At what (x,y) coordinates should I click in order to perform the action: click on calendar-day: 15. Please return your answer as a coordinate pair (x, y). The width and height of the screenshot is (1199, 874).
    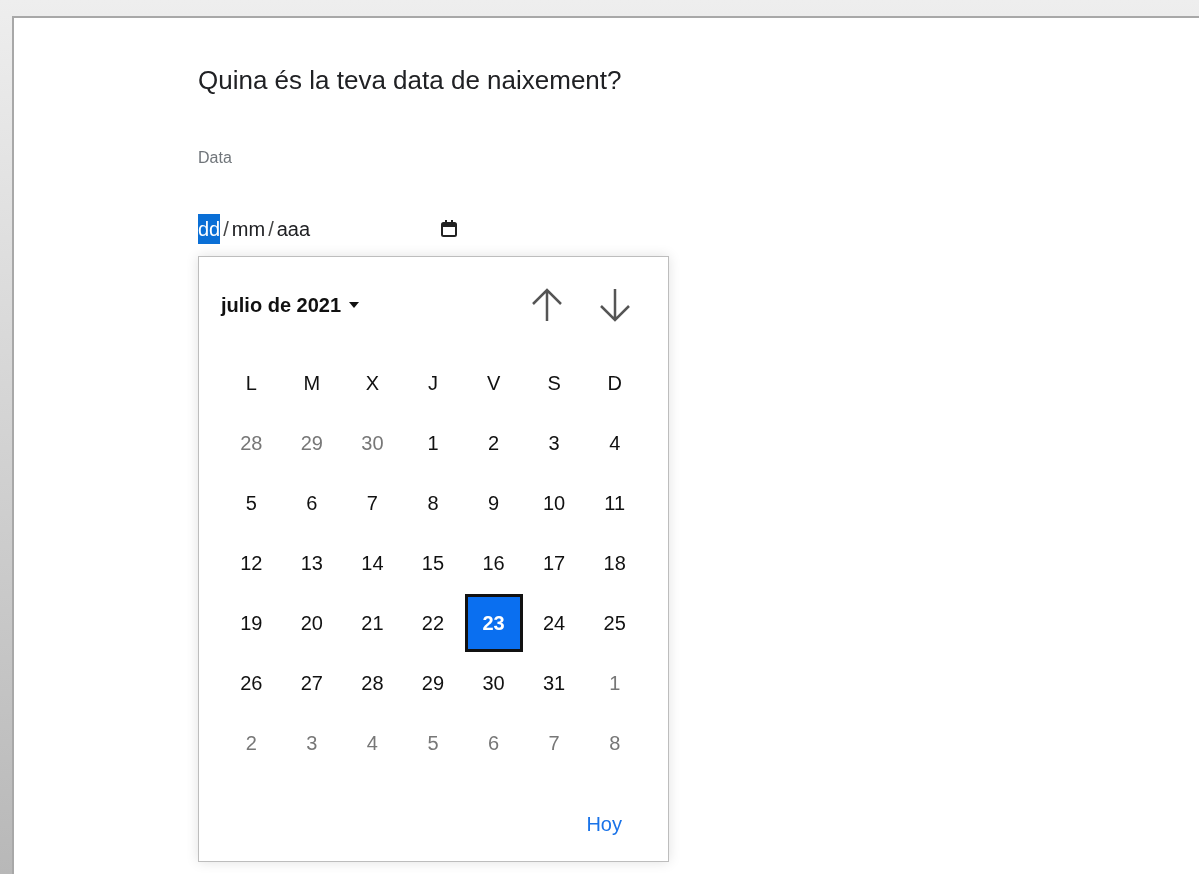
    Looking at the image, I should click on (433, 563).